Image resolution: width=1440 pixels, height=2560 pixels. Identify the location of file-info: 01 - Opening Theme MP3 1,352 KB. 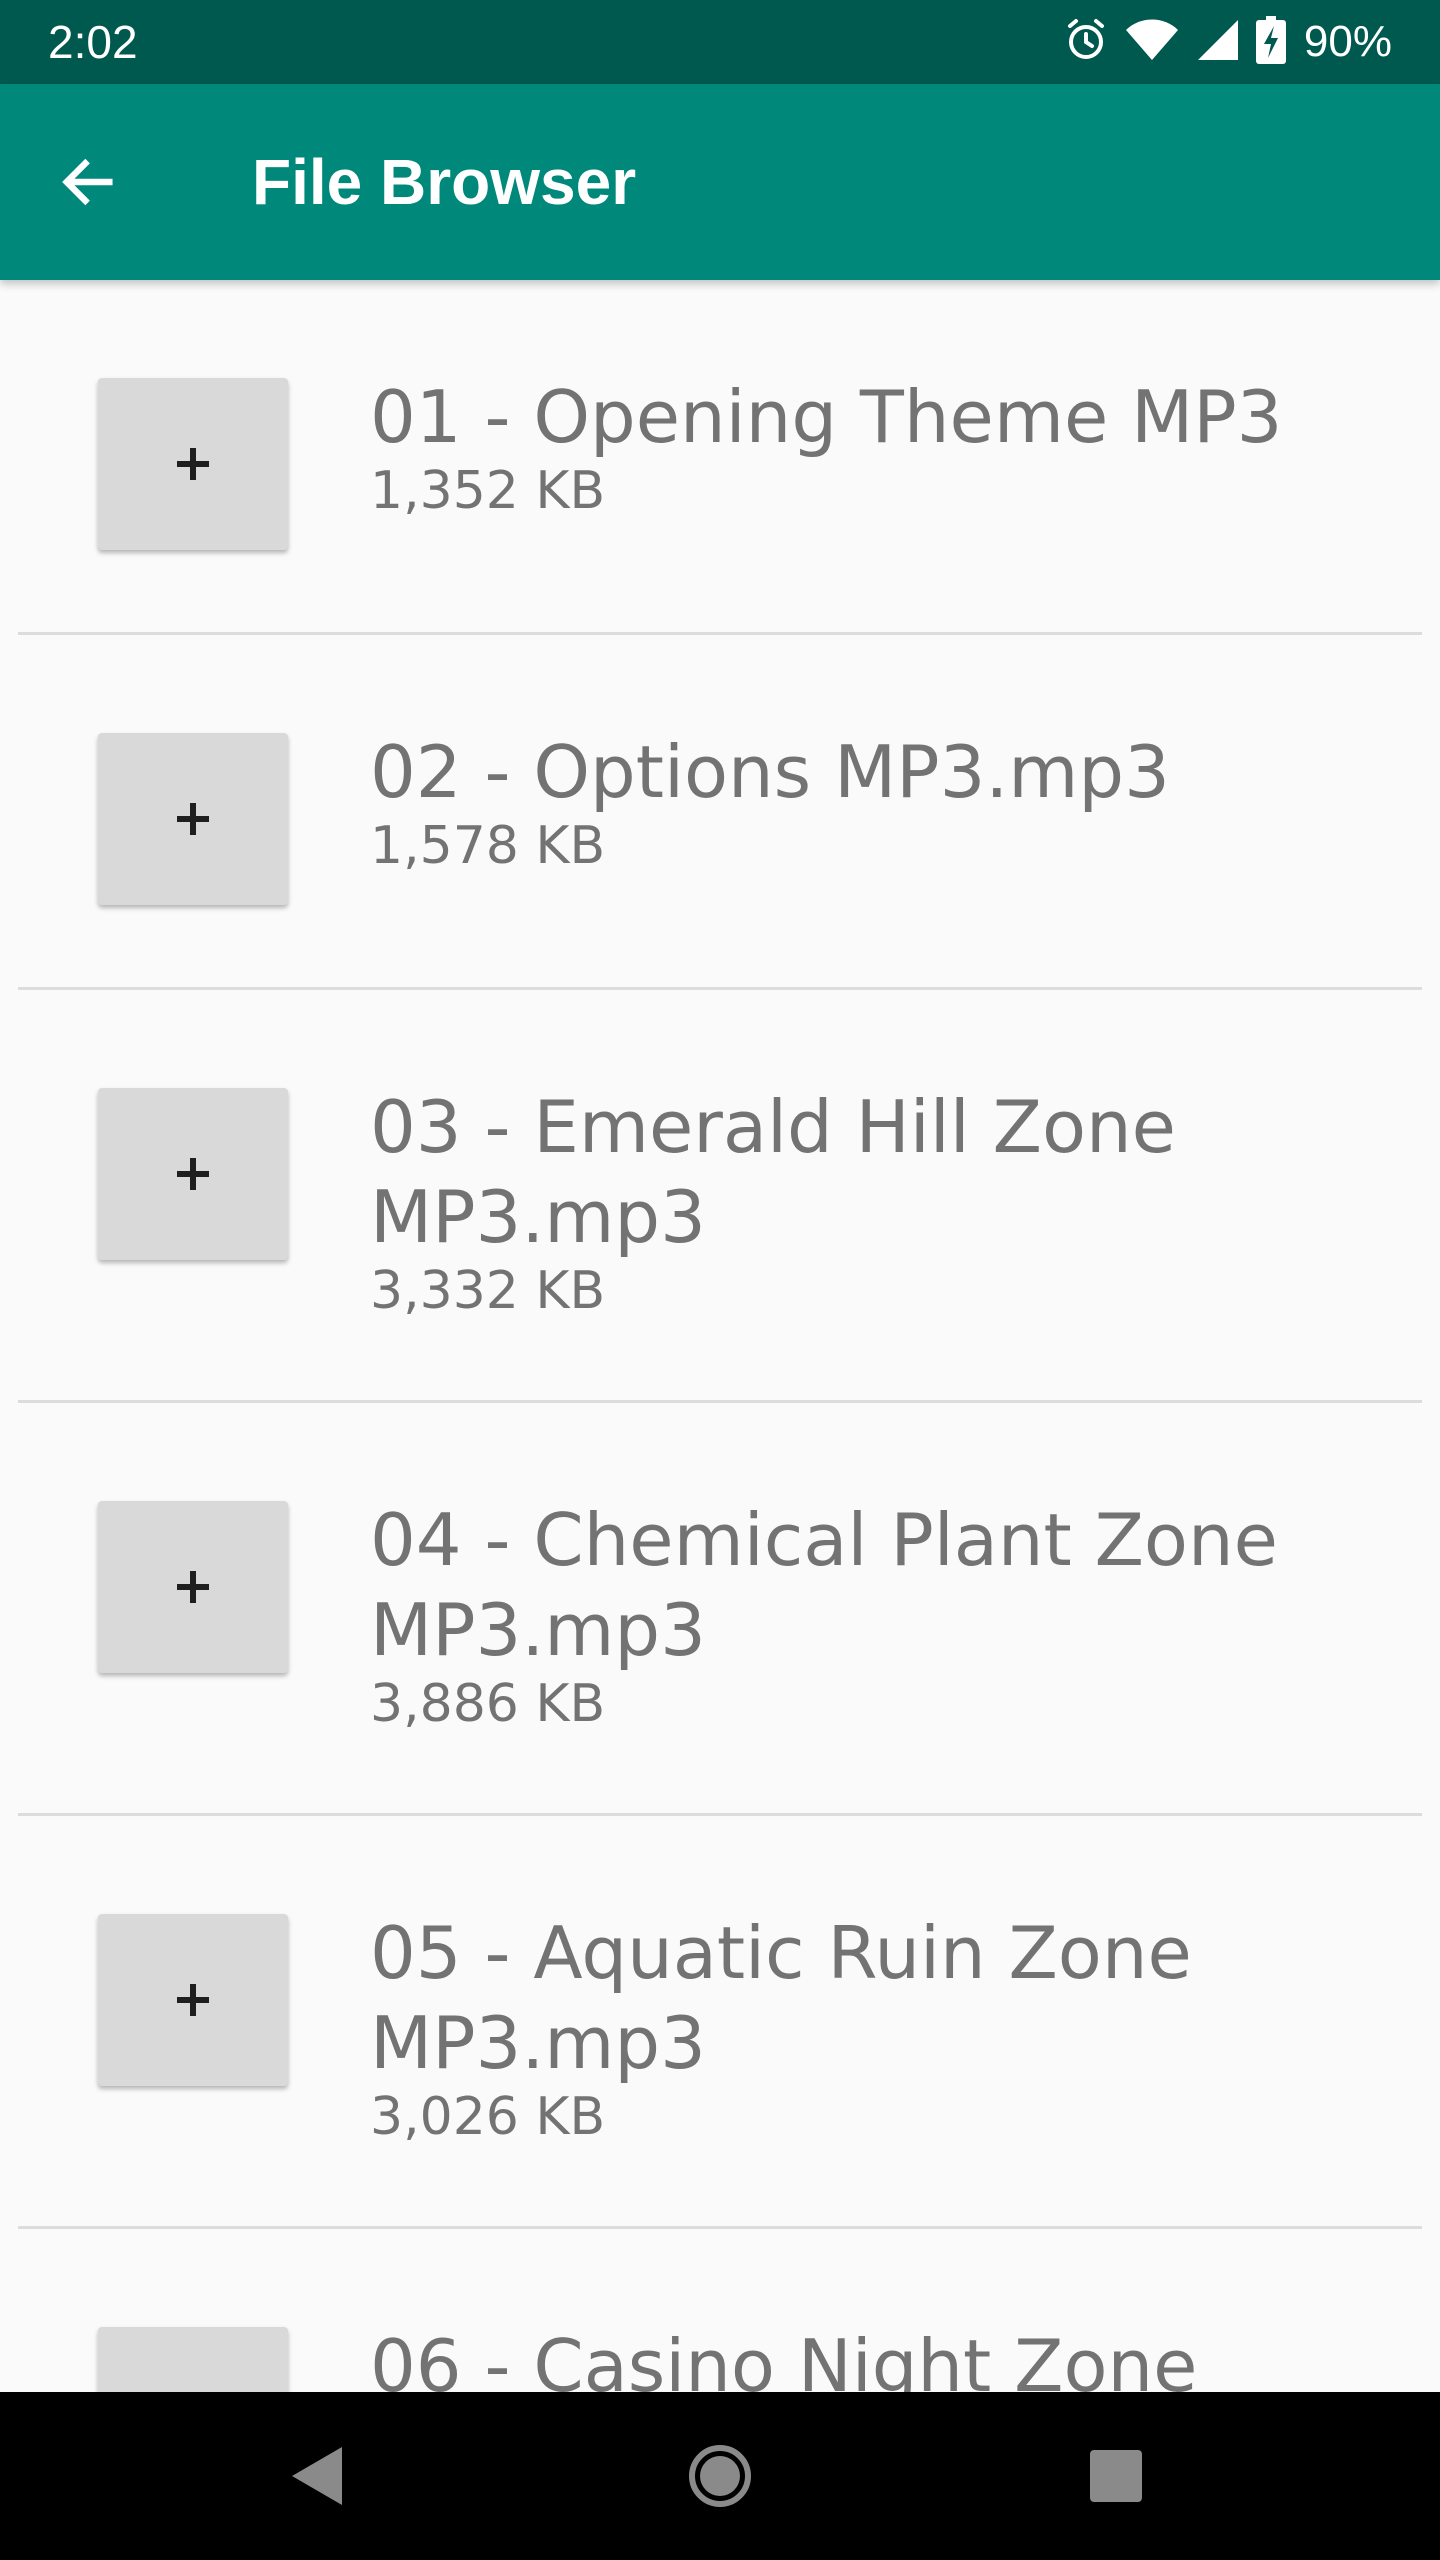
(876, 449).